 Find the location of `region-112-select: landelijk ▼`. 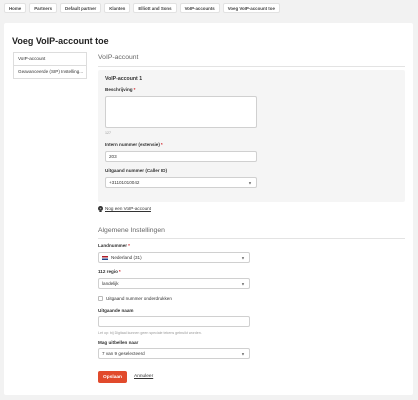

region-112-select: landelijk ▼ is located at coordinates (174, 283).